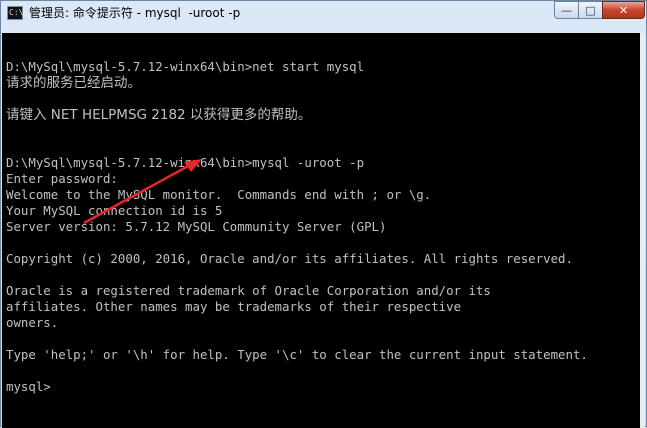  What do you see at coordinates (32, 322) in the screenshot?
I see `console-line: owners.` at bounding box center [32, 322].